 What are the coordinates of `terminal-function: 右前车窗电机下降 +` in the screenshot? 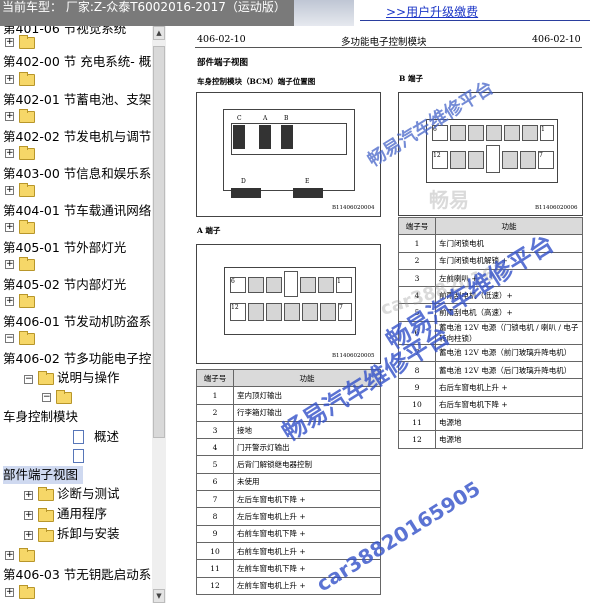 It's located at (307, 533).